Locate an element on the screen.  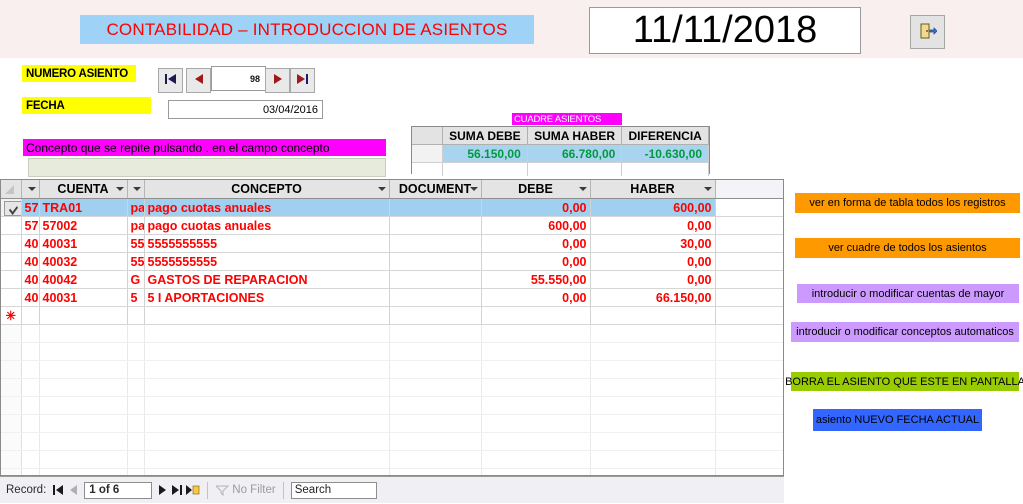
cell-cuenta: 40042 is located at coordinates (83, 279).